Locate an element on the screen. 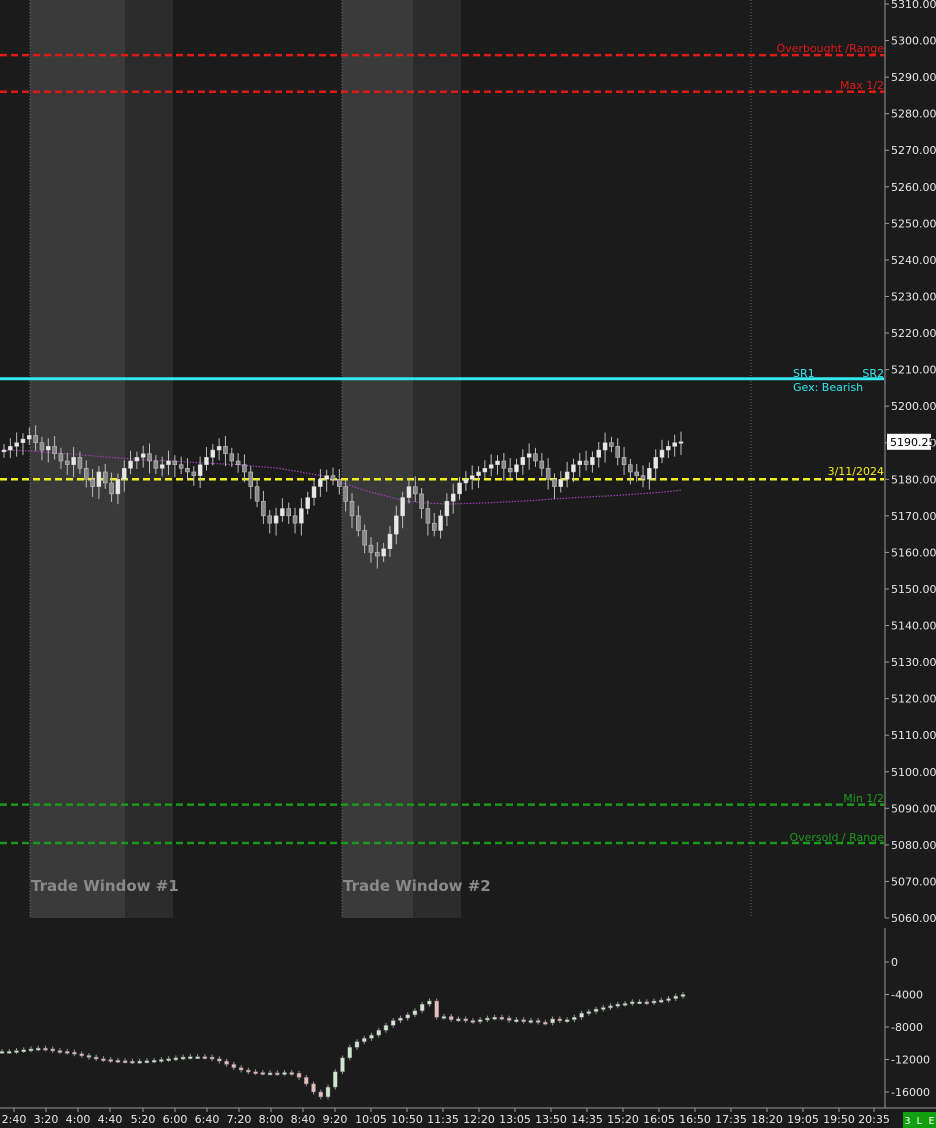  price-tick-label: 5170.00 is located at coordinates (913, 516).